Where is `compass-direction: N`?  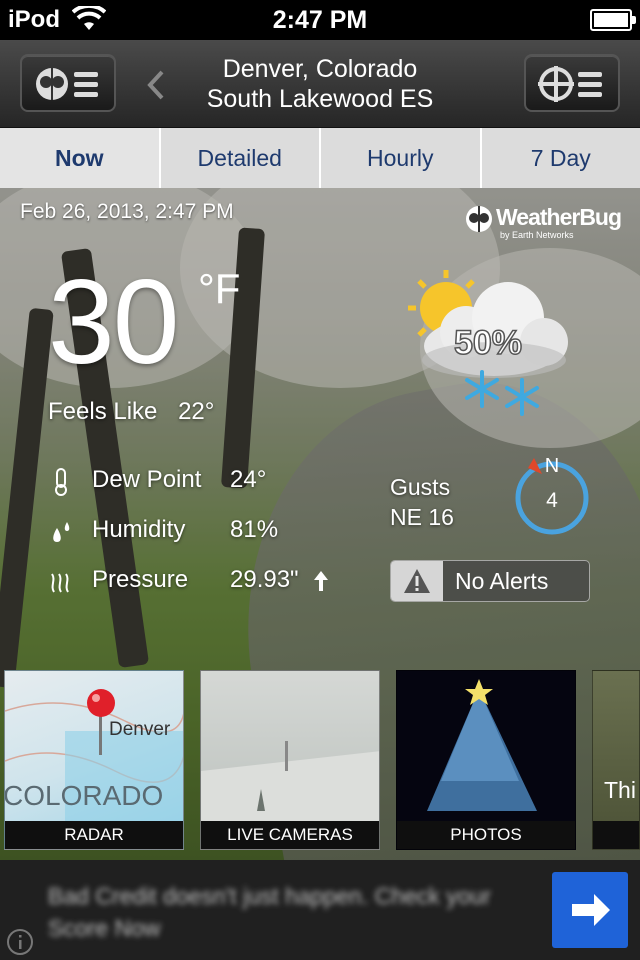 compass-direction: N is located at coordinates (552, 466).